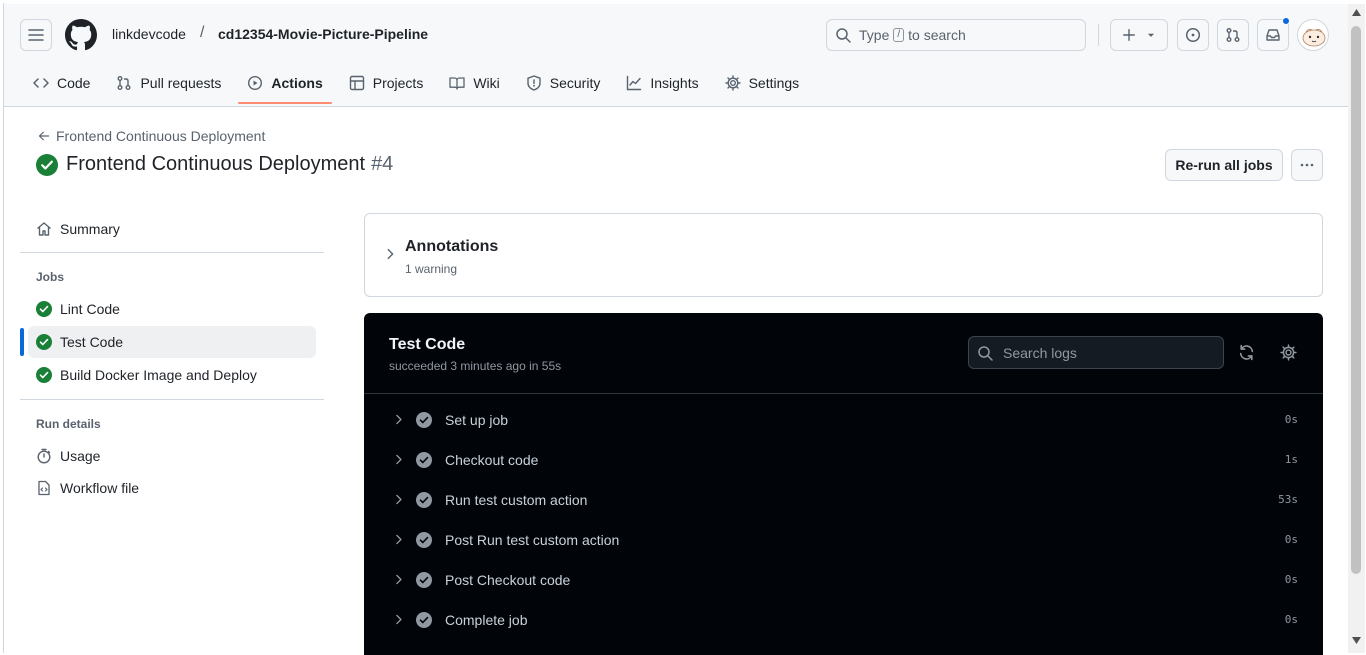 The image size is (1366, 655). I want to click on log-step: Post Checkout code 0s, so click(843, 580).